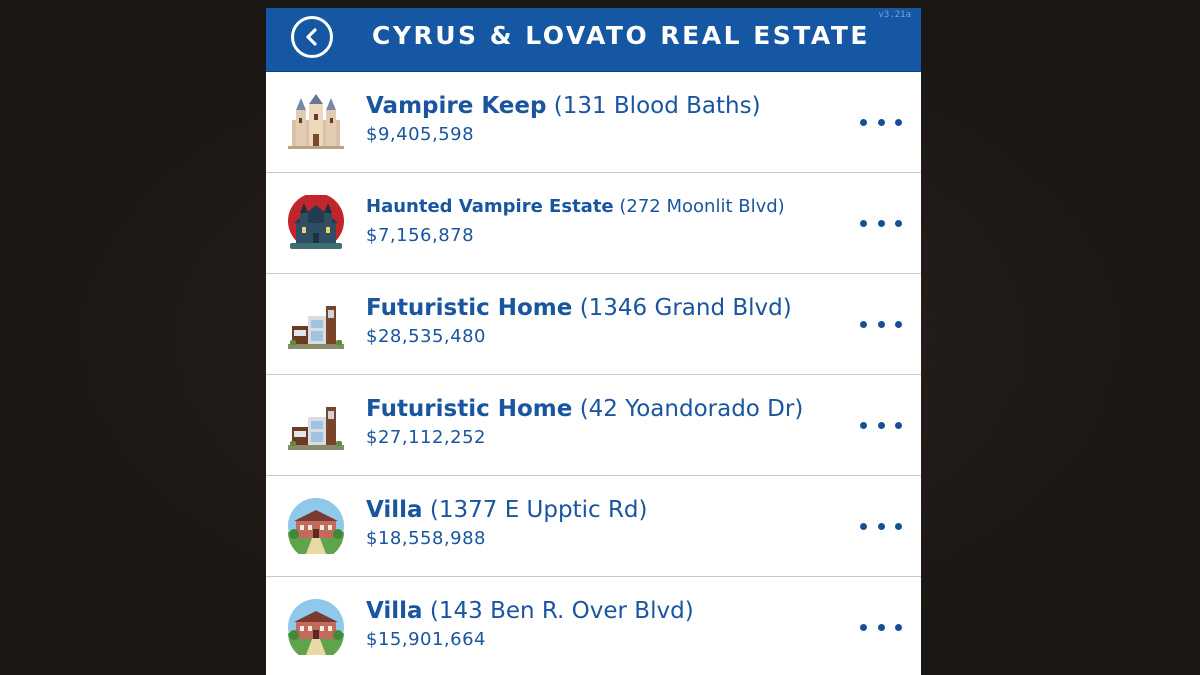 This screenshot has height=675, width=1200. Describe the element at coordinates (593, 626) in the screenshot. I see `listing-row: Villa (143 Ben R. Over Blvd) $15,901,664` at that location.